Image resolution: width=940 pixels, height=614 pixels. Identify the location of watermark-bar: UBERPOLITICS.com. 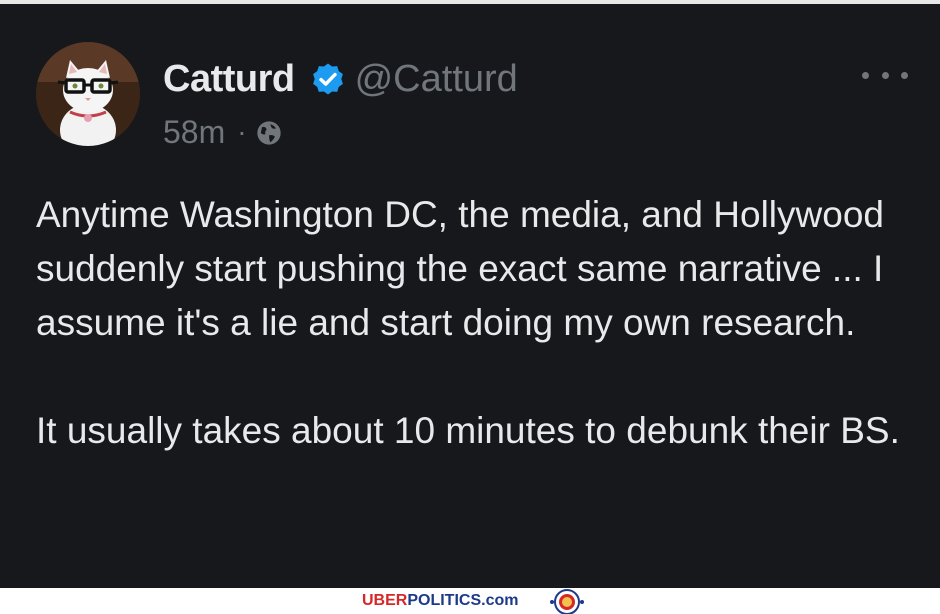
(470, 601).